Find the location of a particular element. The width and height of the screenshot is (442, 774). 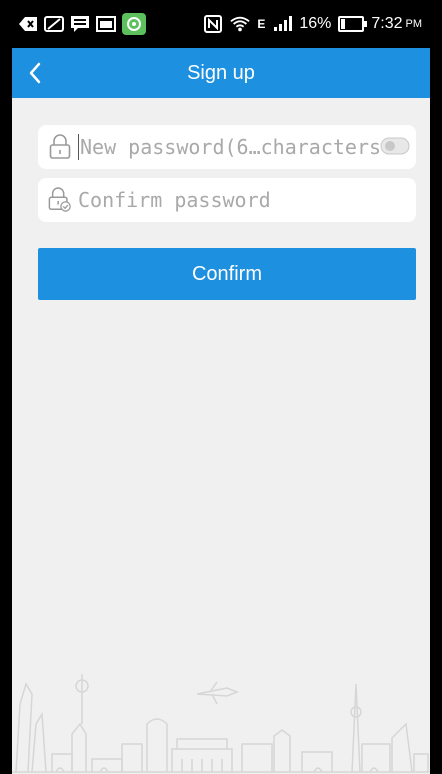

status-system: E 16% 7:32 PM is located at coordinates (316, 24).